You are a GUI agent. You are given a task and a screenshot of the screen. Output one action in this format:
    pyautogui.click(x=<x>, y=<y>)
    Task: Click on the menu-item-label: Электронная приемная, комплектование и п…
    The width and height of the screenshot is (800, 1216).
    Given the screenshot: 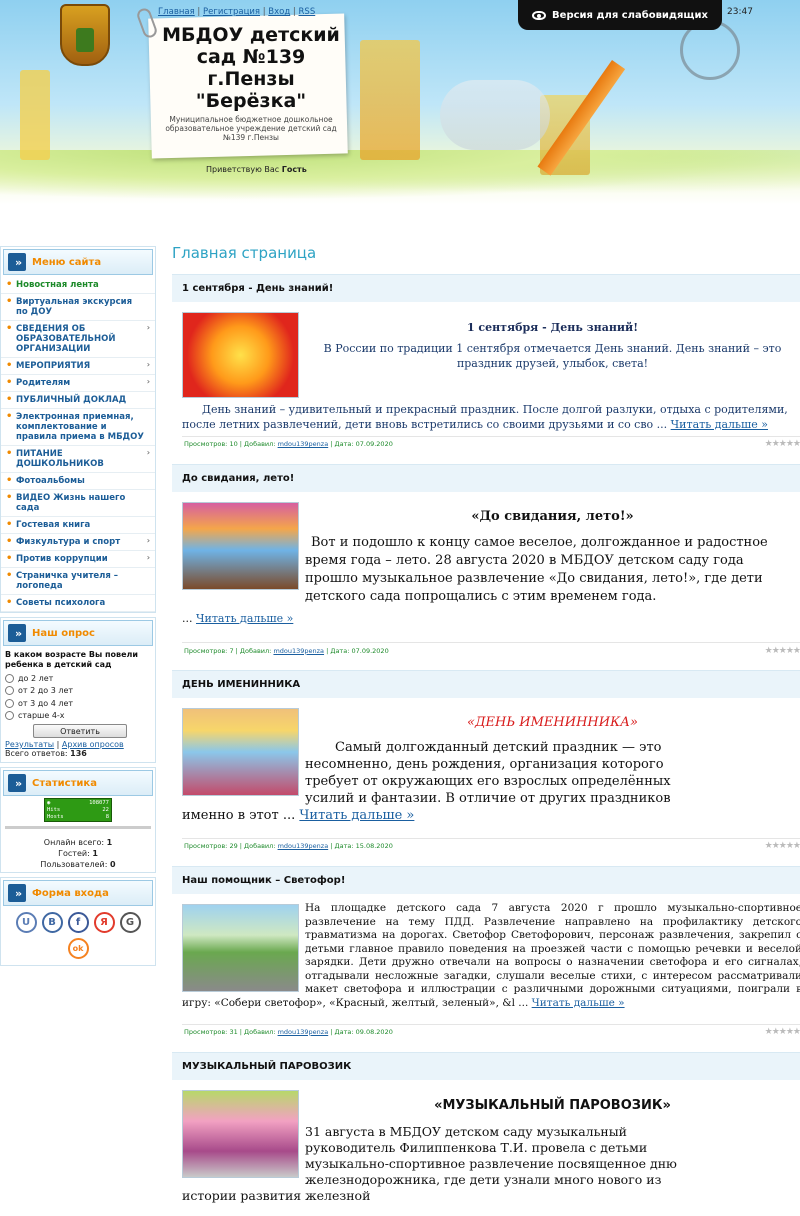 What is the action you would take?
    pyautogui.click(x=80, y=427)
    